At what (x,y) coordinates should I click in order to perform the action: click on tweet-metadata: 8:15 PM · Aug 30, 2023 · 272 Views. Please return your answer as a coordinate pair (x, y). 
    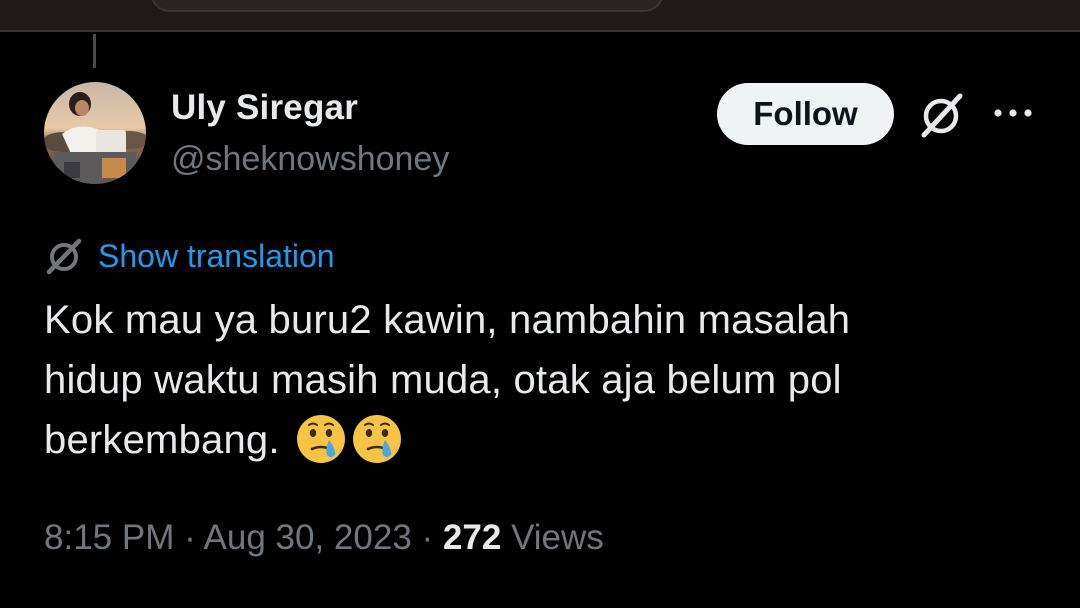
    Looking at the image, I should click on (324, 538).